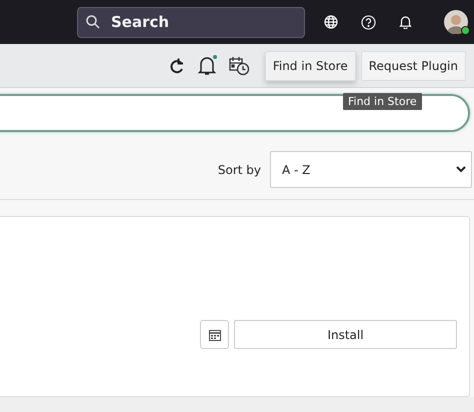 The width and height of the screenshot is (474, 412). I want to click on install-button: Install, so click(345, 334).